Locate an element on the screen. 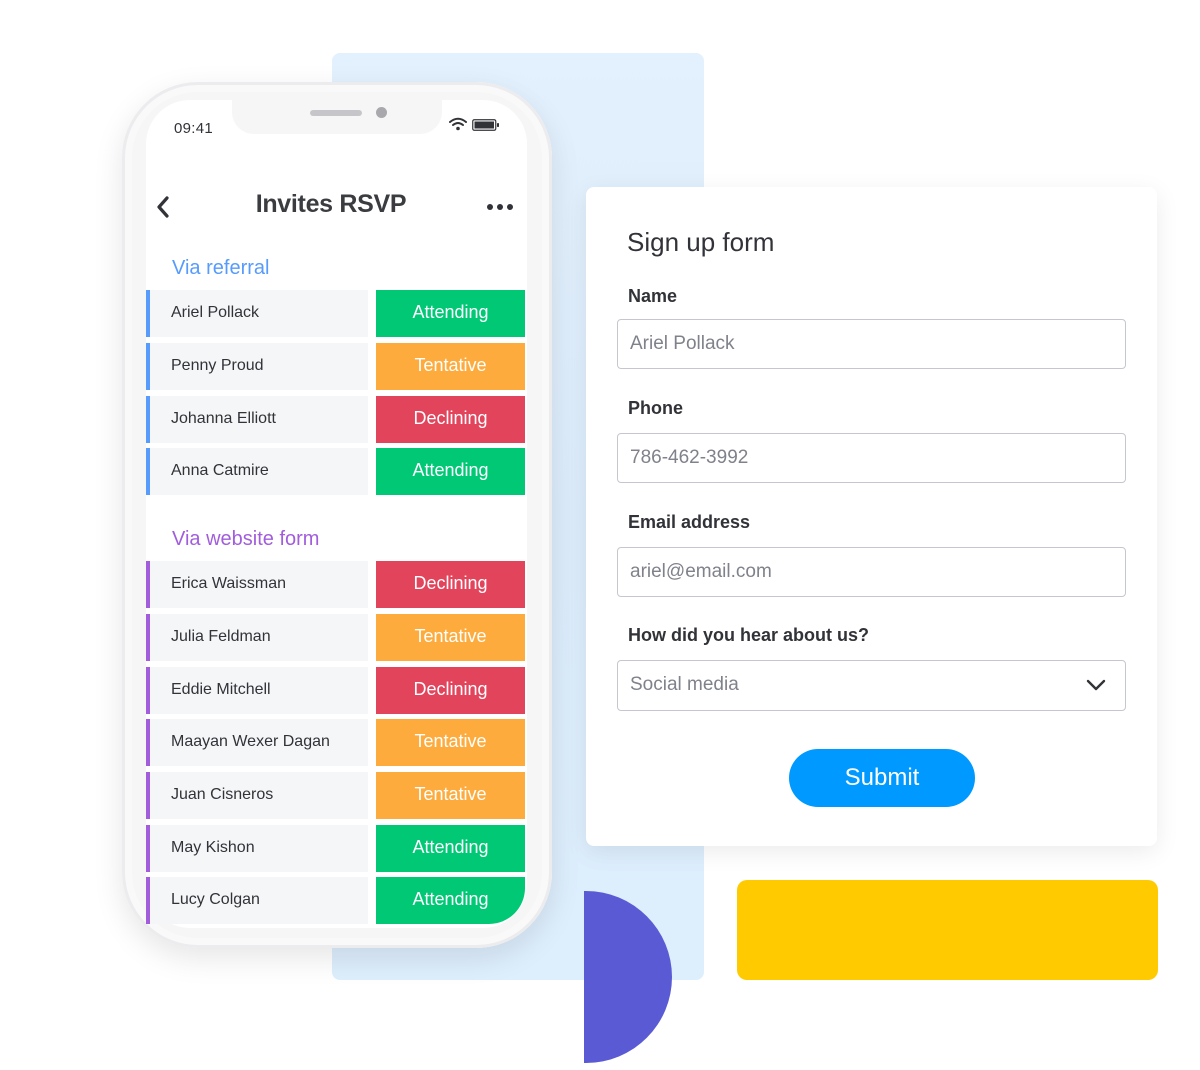 This screenshot has height=1070, width=1200. phone-label: Phone is located at coordinates (656, 408).